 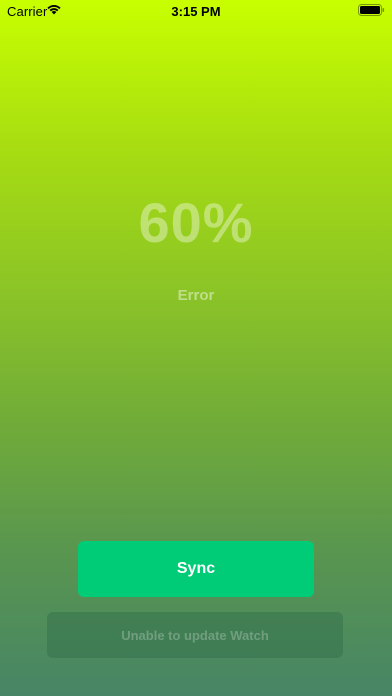 I want to click on status-time: 3:15 PM, so click(x=196, y=11).